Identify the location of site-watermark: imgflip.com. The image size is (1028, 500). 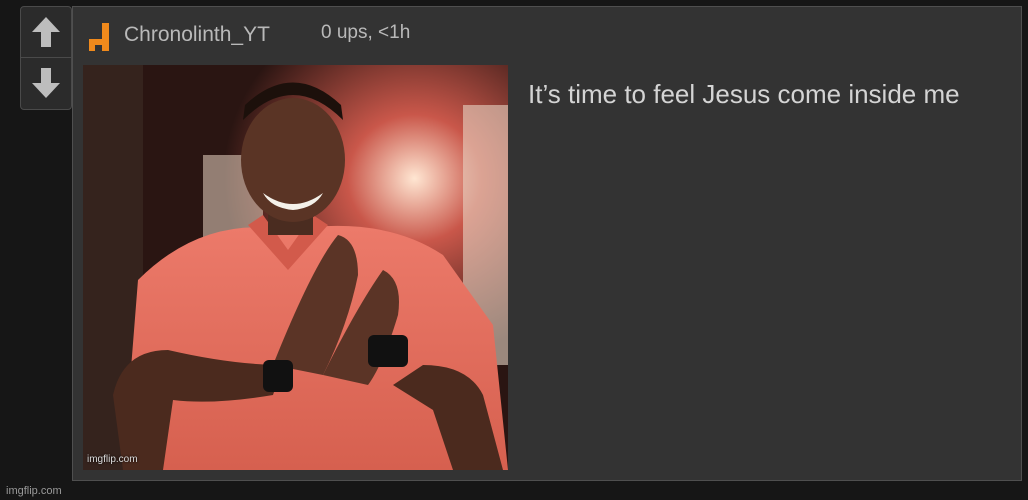
(34, 491).